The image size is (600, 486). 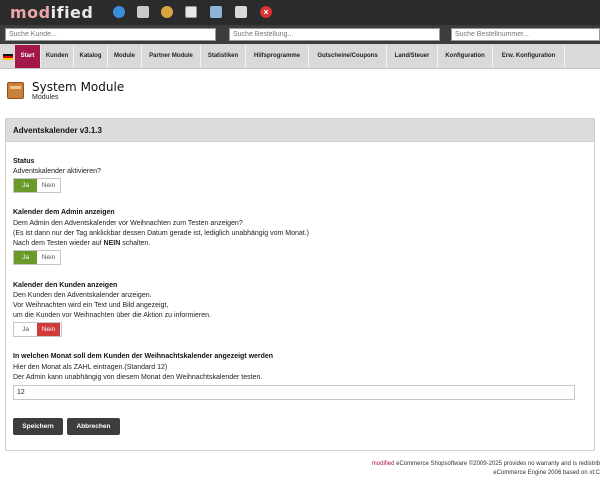 What do you see at coordinates (8, 57) in the screenshot?
I see `german-flag-icon` at bounding box center [8, 57].